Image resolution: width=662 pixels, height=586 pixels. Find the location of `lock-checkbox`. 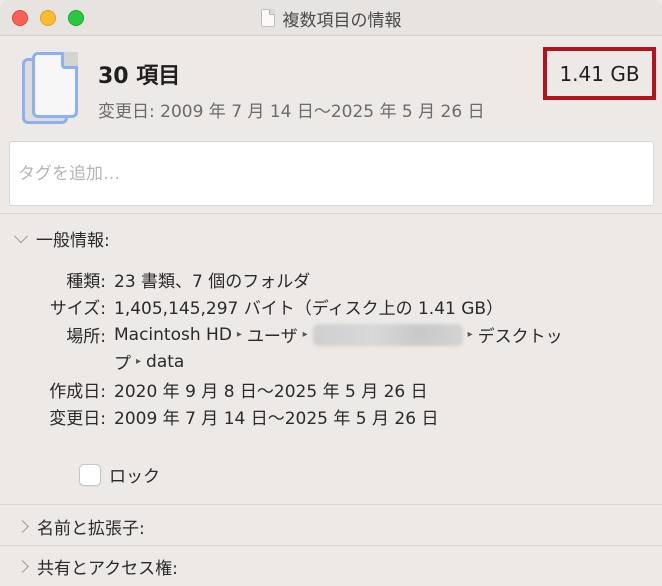

lock-checkbox is located at coordinates (90, 474).